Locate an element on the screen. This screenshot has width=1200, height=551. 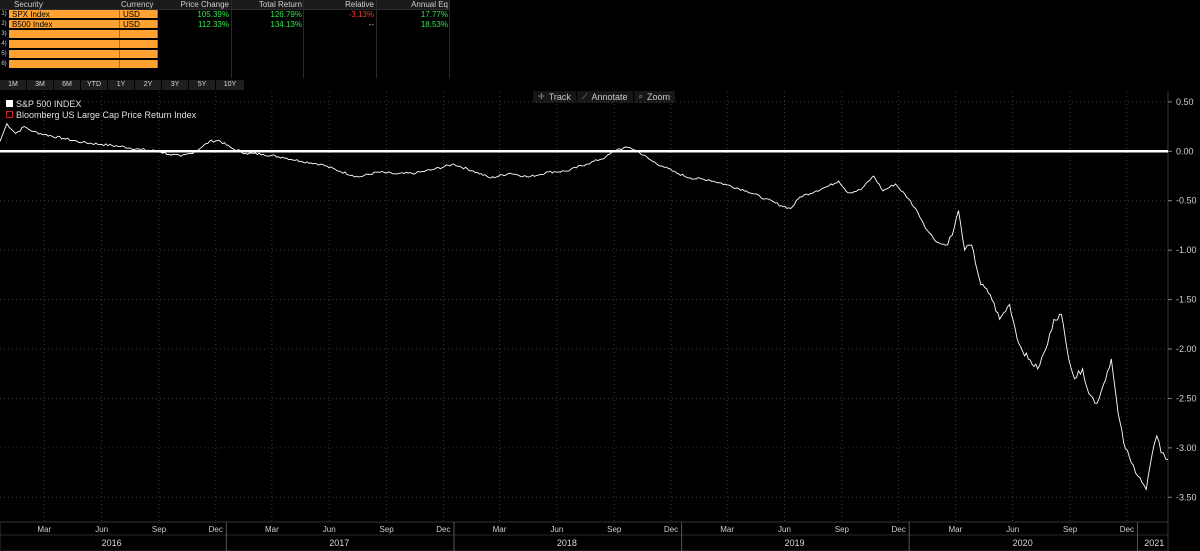
y-tick-label: 0.00 is located at coordinates (1185, 151).